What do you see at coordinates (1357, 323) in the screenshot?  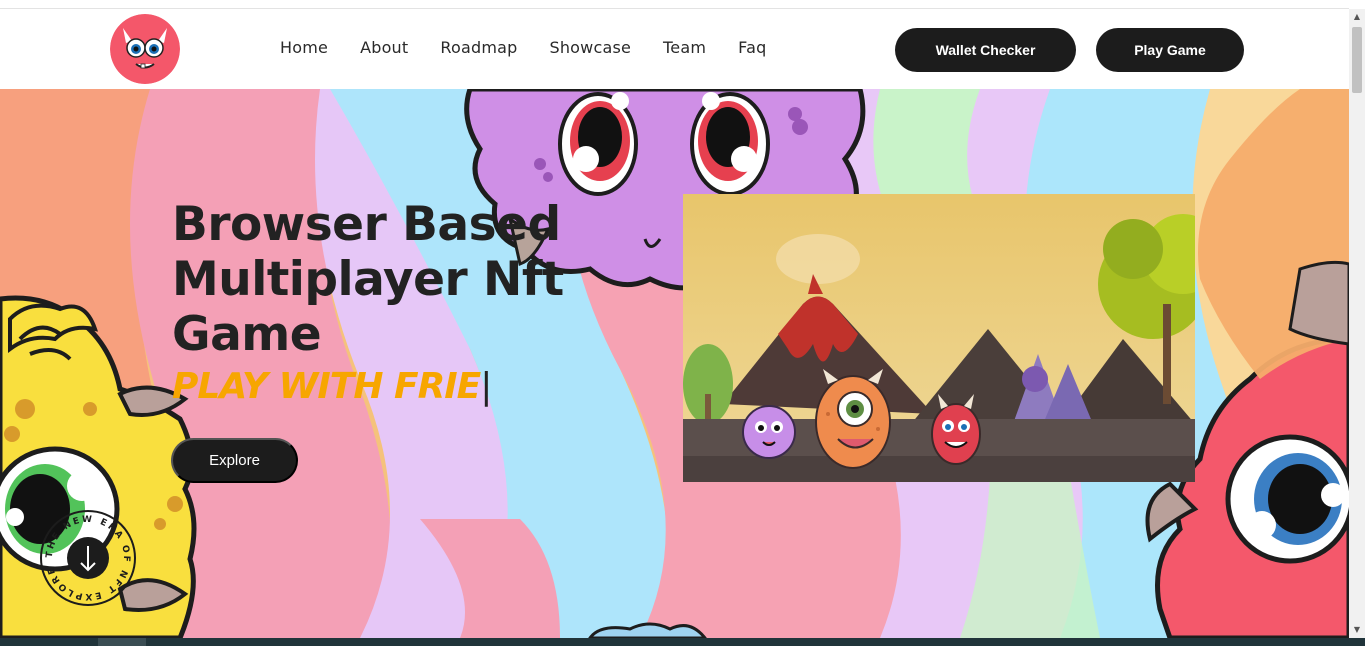 I see `page-scrollbar` at bounding box center [1357, 323].